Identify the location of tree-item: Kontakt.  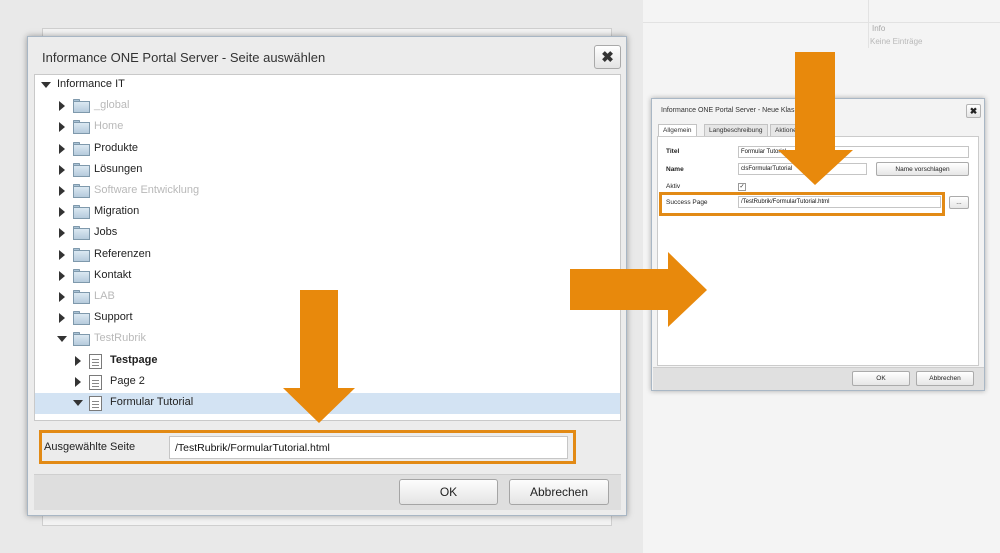
(327, 276).